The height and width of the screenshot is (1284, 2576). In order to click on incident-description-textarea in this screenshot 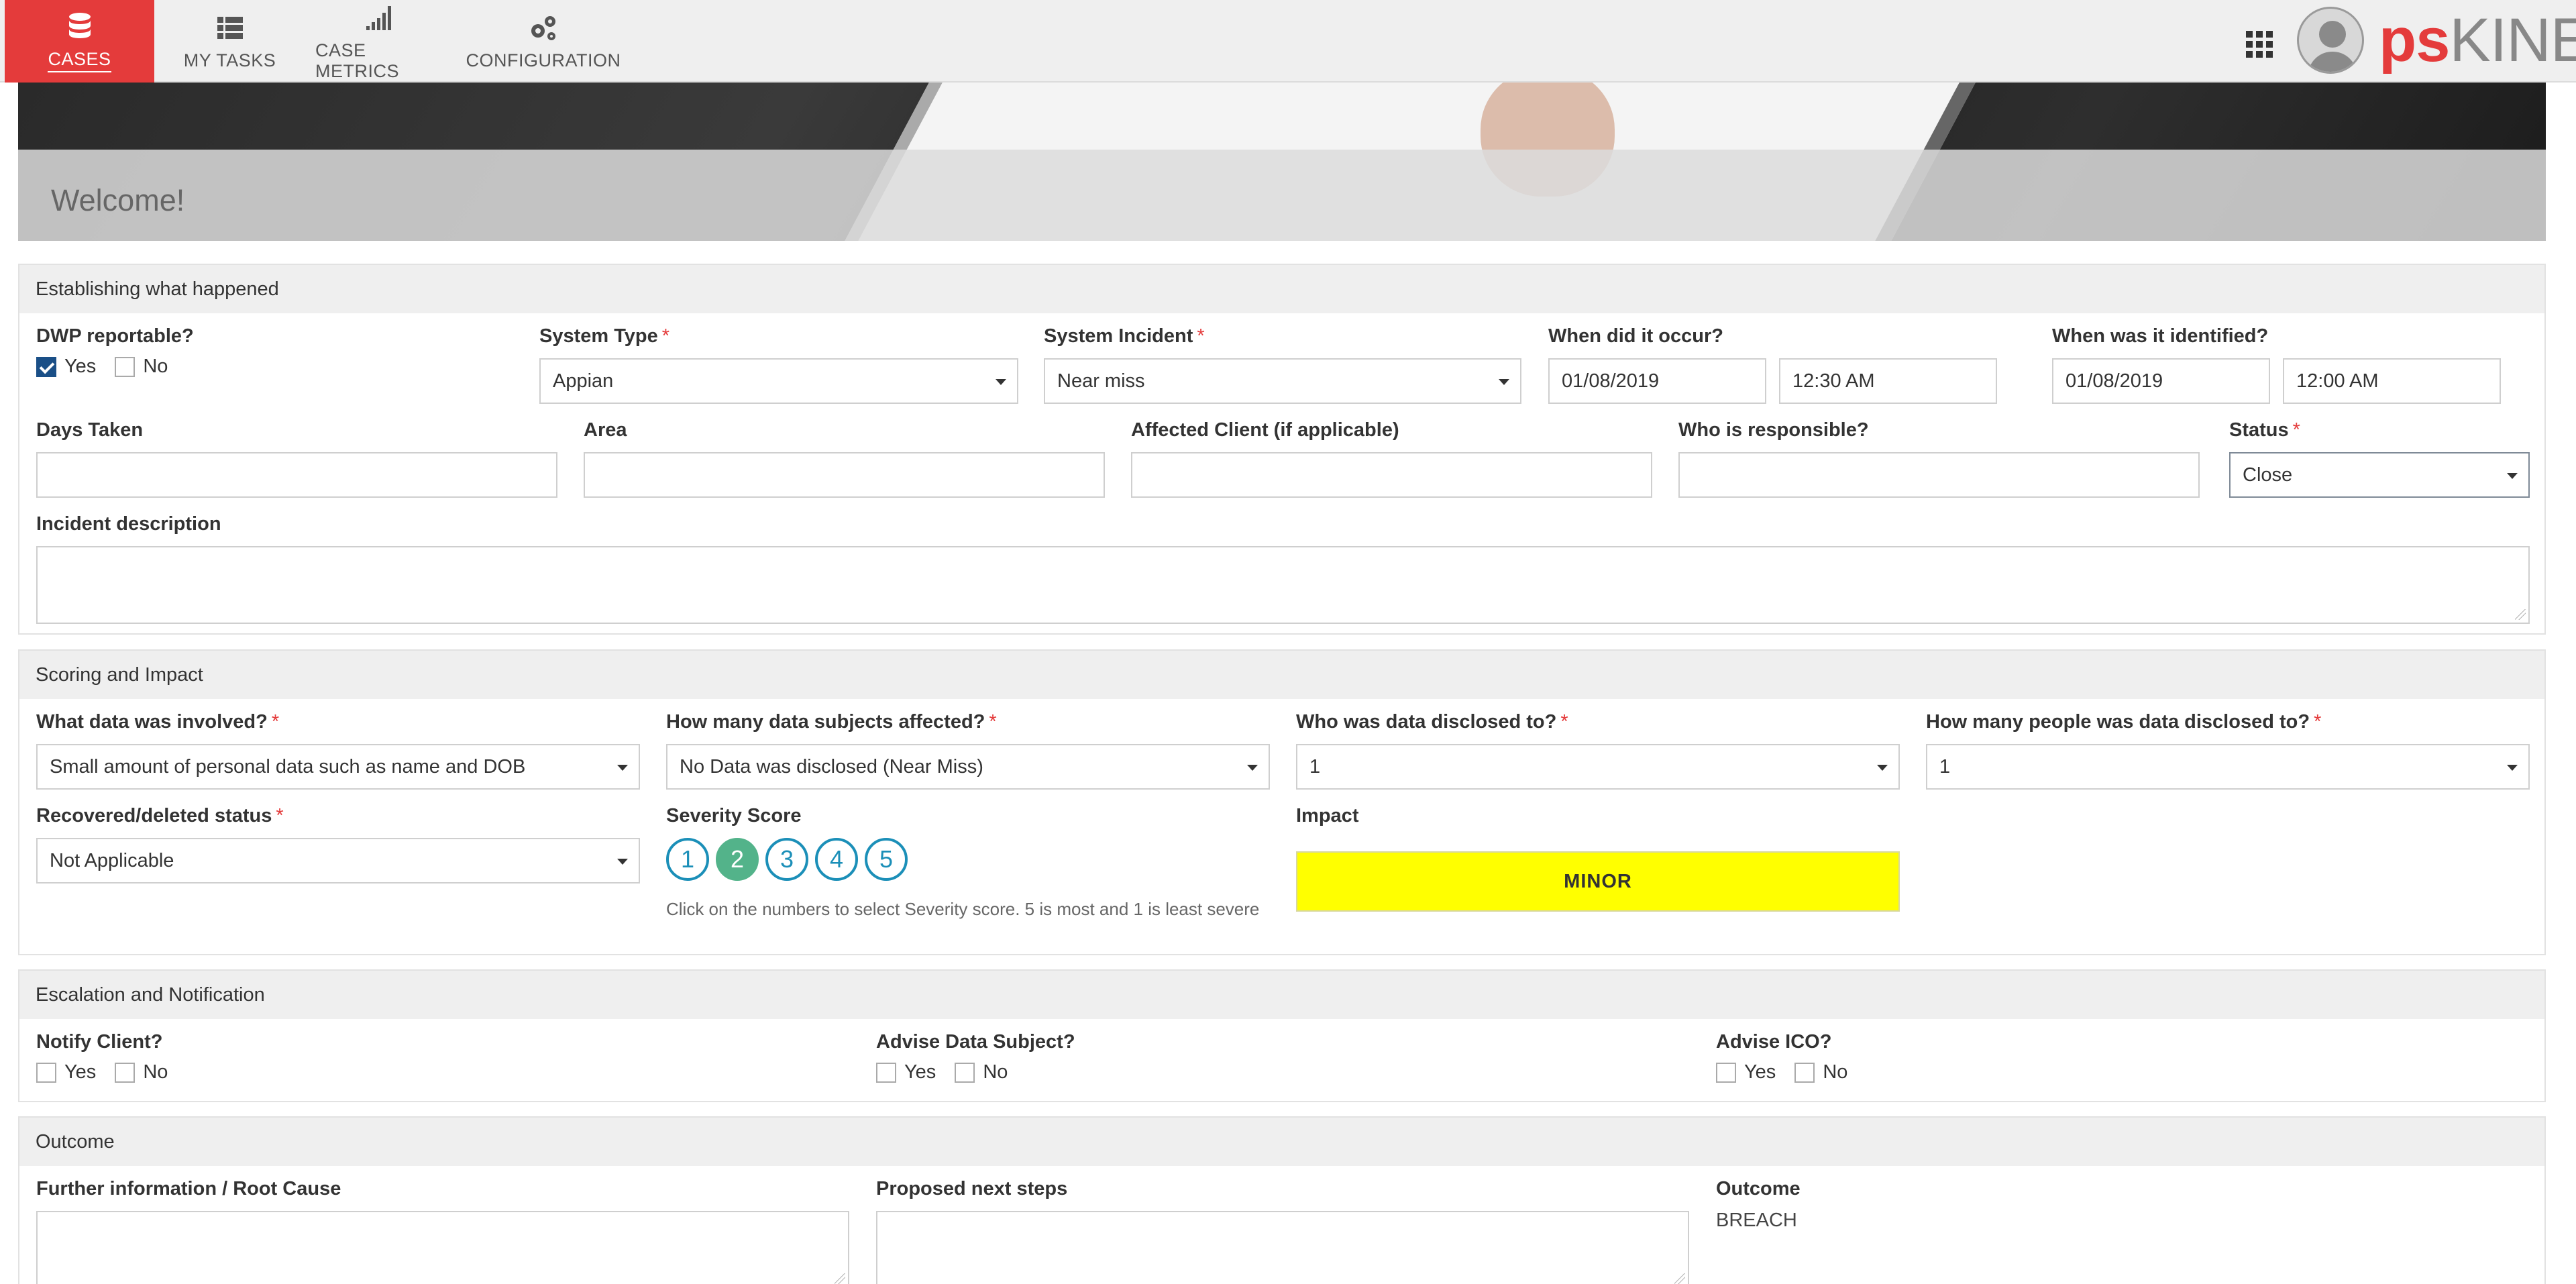, I will do `click(1283, 585)`.